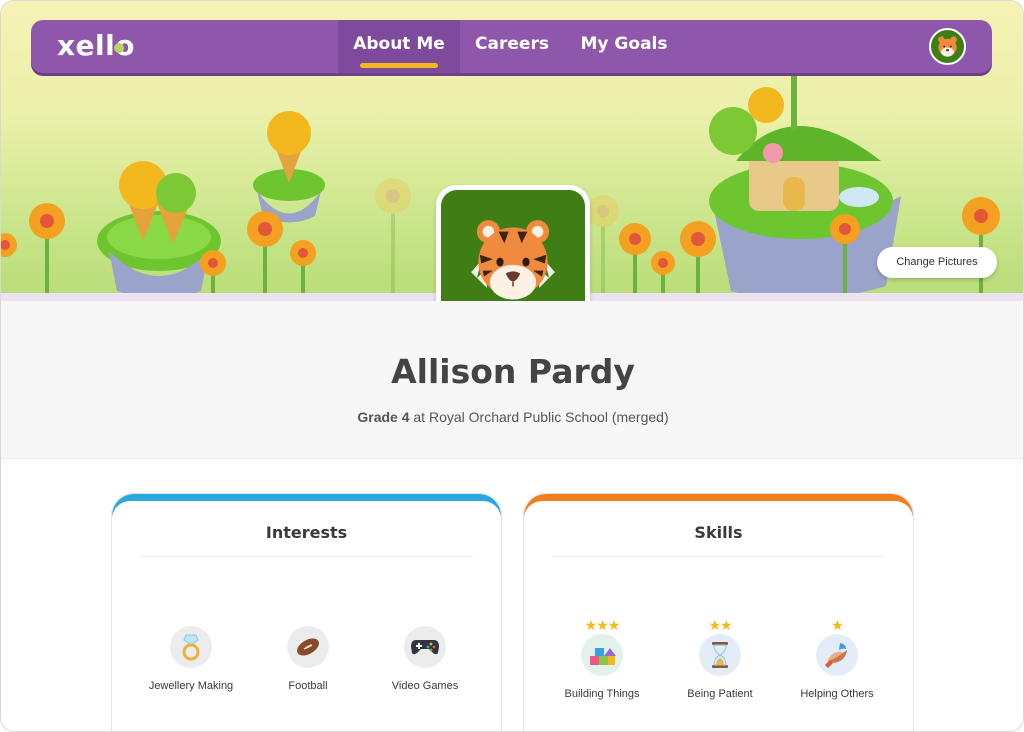 This screenshot has height=732, width=1024. I want to click on interest-label: Football, so click(308, 686).